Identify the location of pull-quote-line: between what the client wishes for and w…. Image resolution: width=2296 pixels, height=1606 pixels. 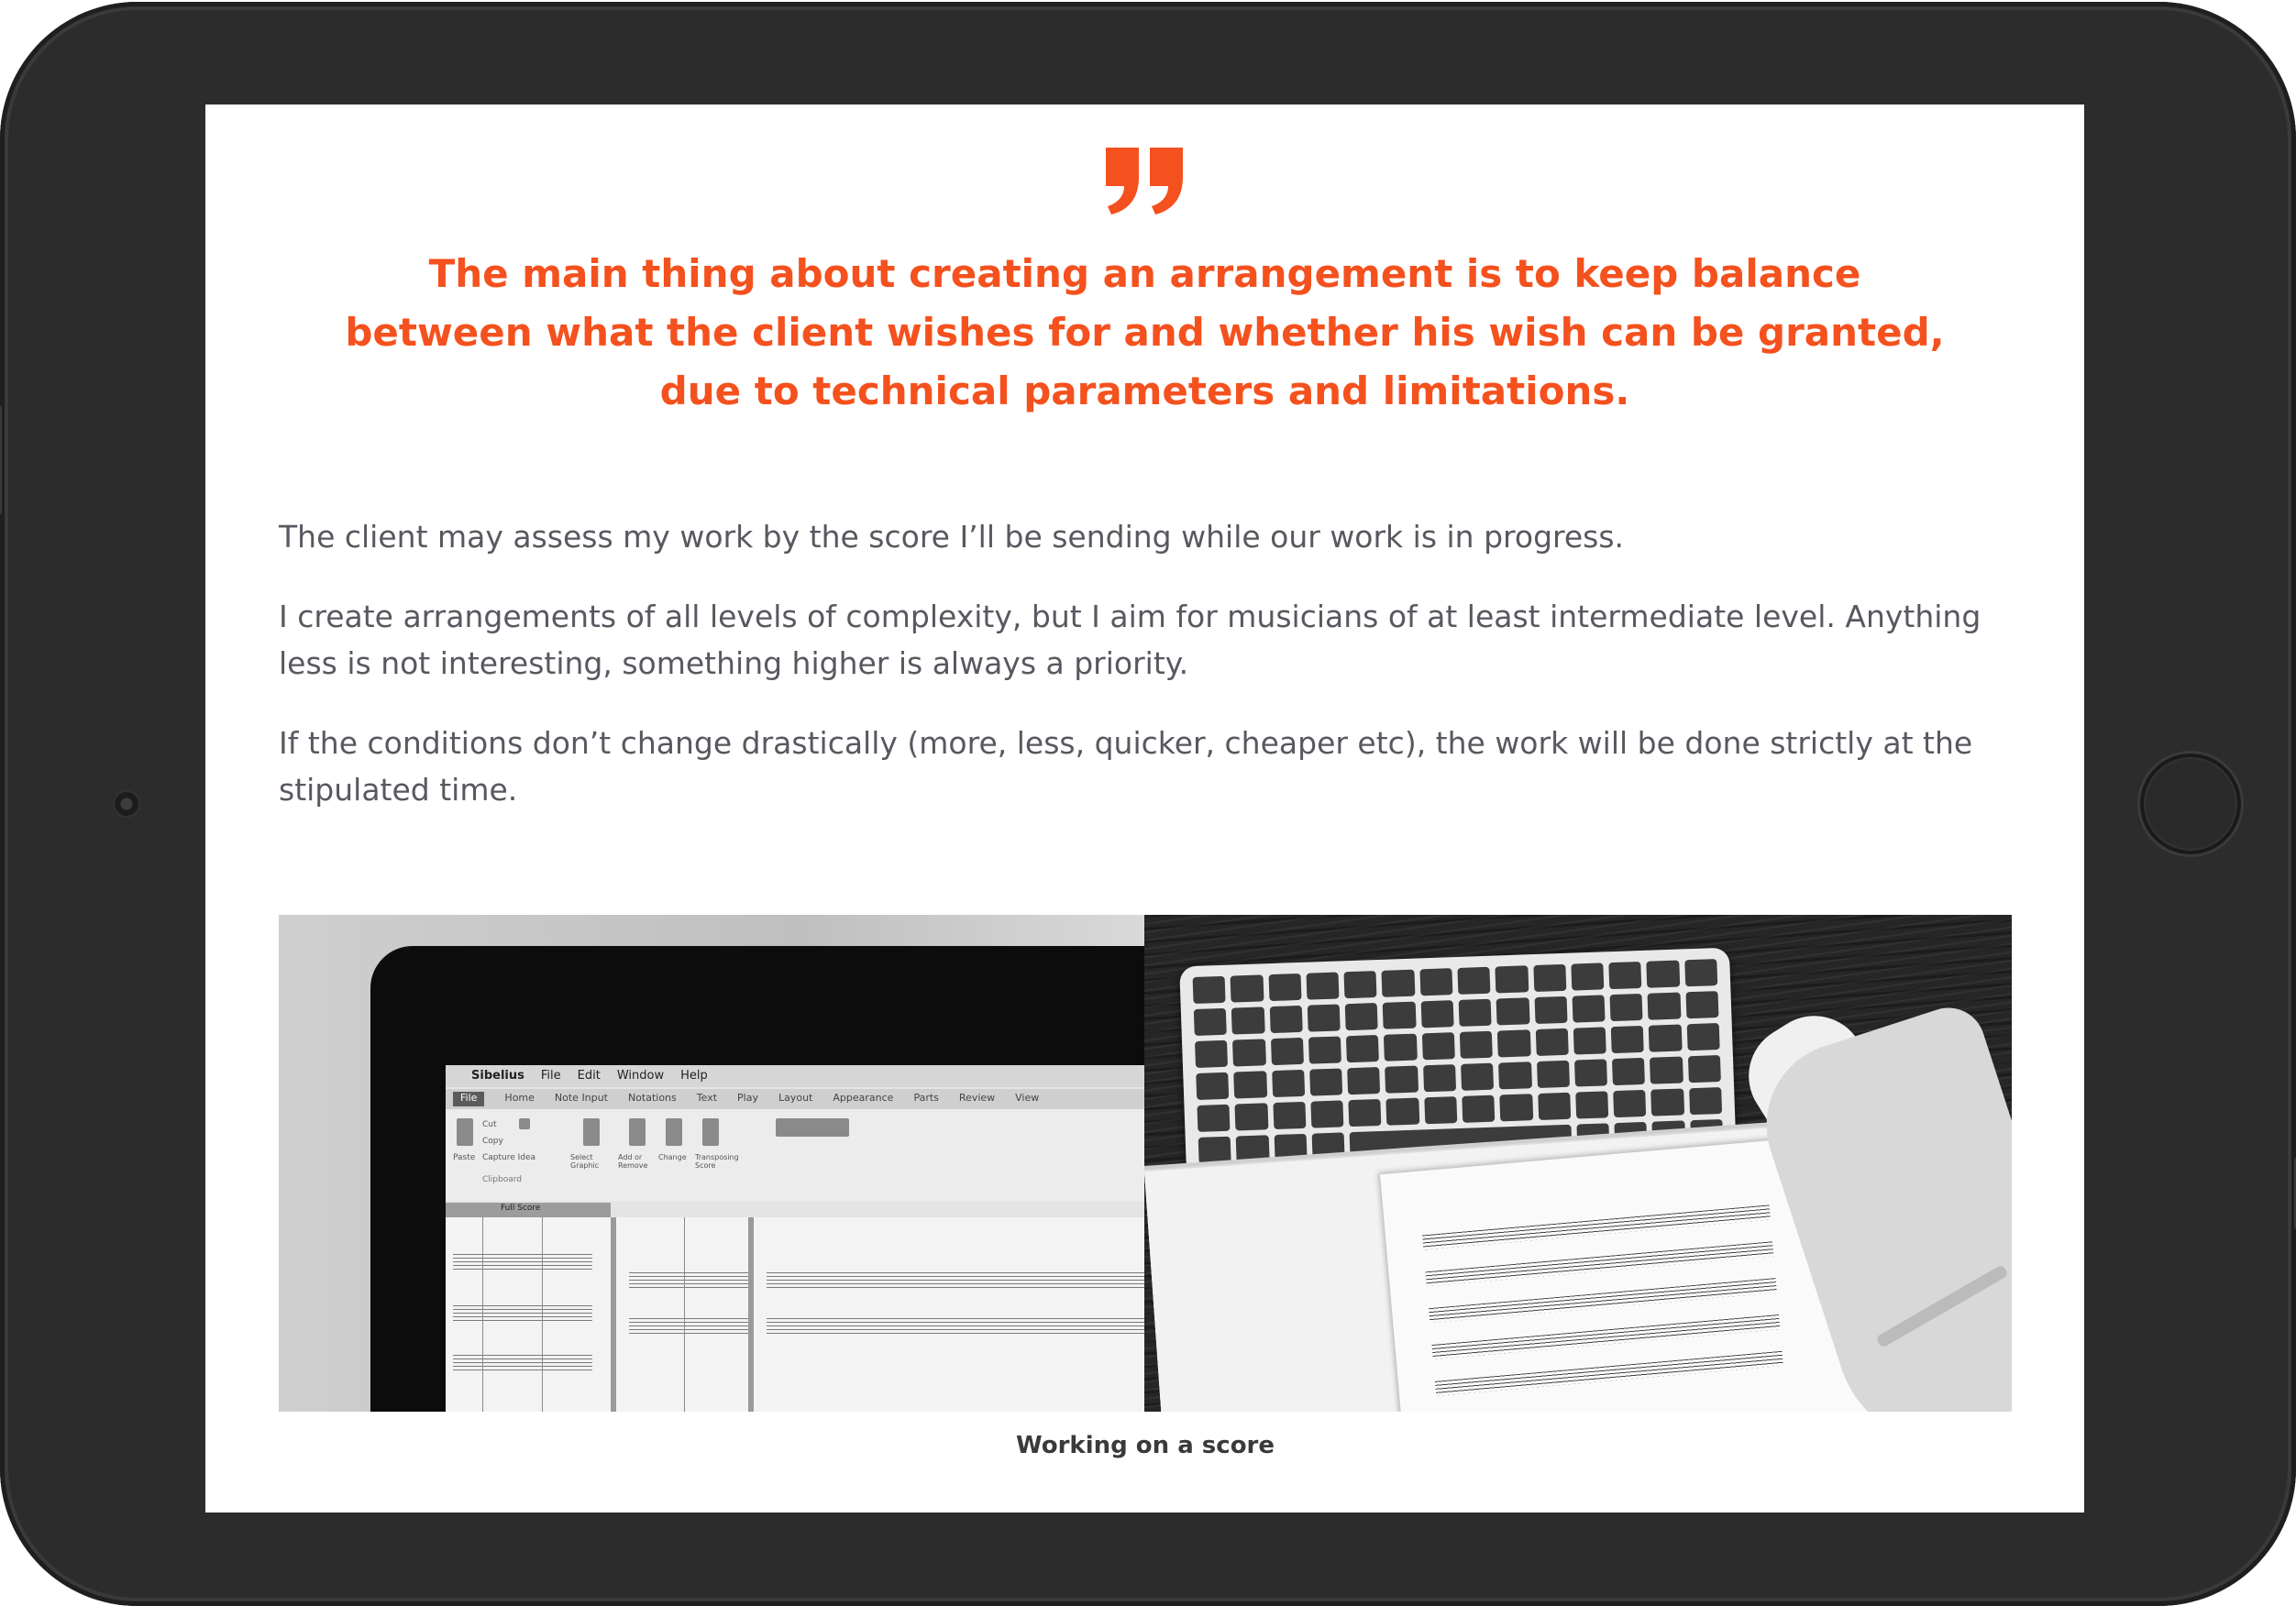
(1145, 332).